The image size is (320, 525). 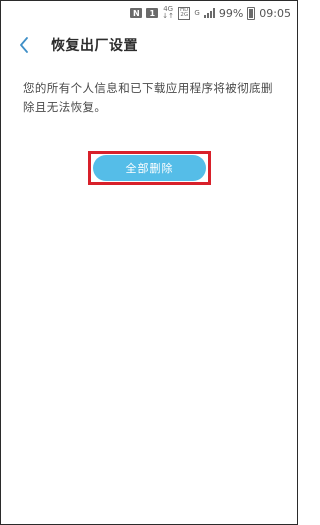 I want to click on page-title: 恢复出厂设置, so click(x=94, y=46).